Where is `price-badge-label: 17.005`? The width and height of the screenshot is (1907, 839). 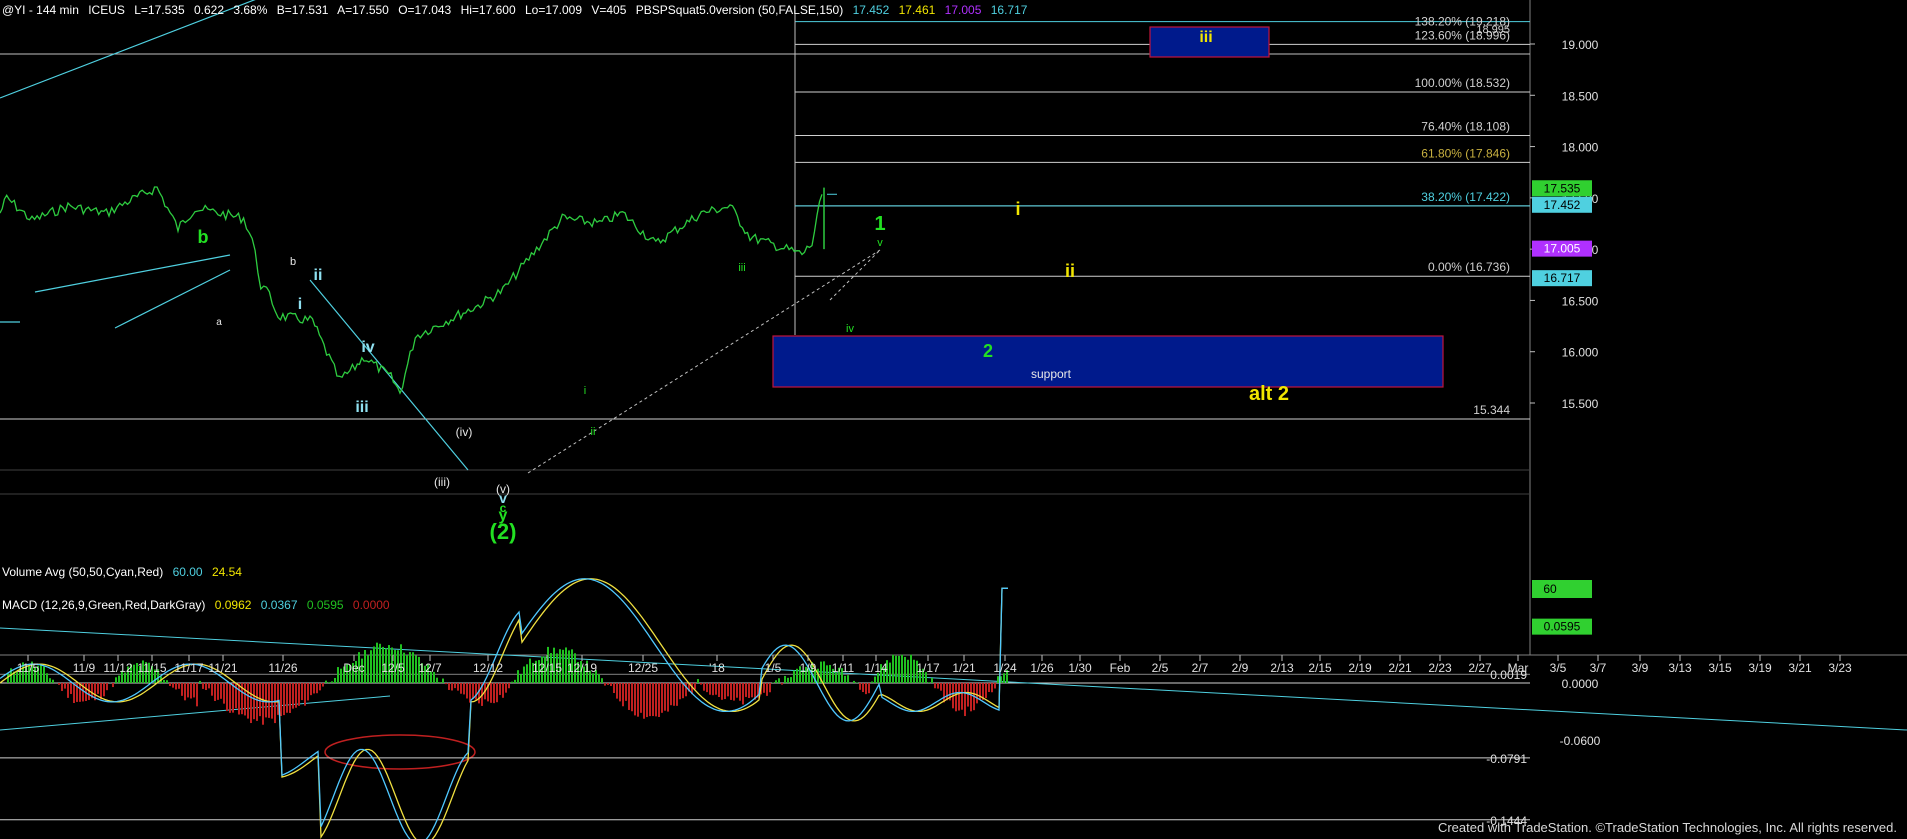 price-badge-label: 17.005 is located at coordinates (1562, 249).